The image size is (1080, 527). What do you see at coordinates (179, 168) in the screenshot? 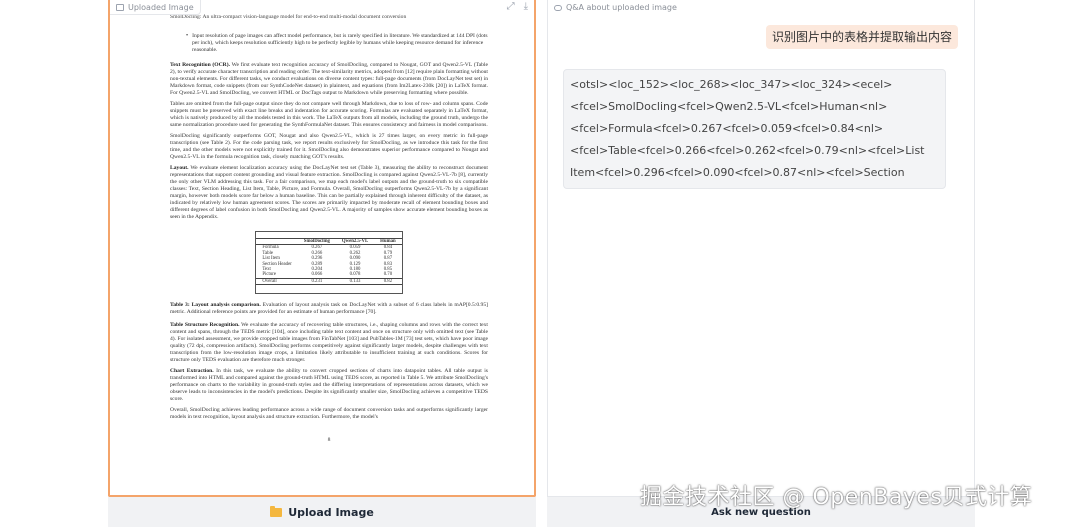
I see `heading-layout: Layout.` at bounding box center [179, 168].